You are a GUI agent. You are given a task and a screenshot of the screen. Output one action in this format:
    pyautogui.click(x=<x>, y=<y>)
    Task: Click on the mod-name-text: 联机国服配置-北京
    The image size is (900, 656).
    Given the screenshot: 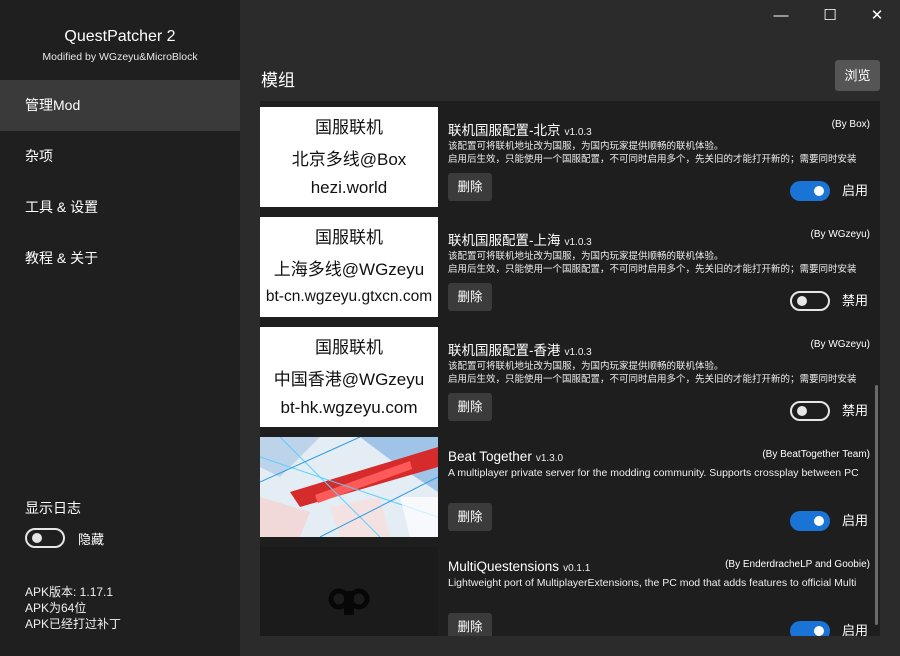 What is the action you would take?
    pyautogui.click(x=504, y=130)
    